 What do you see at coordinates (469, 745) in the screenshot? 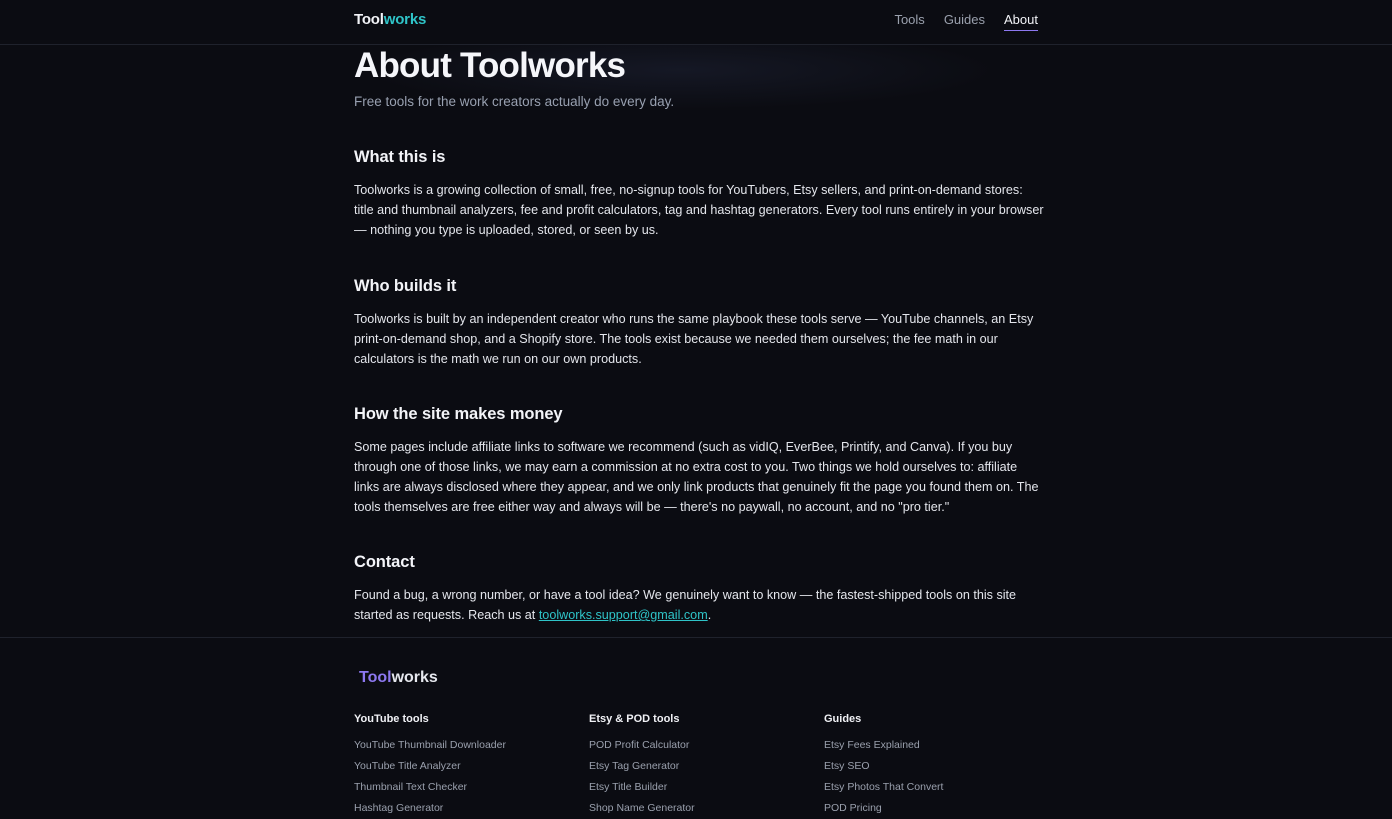
I see `footer-link: YouTube Thumbnail Downloader` at bounding box center [469, 745].